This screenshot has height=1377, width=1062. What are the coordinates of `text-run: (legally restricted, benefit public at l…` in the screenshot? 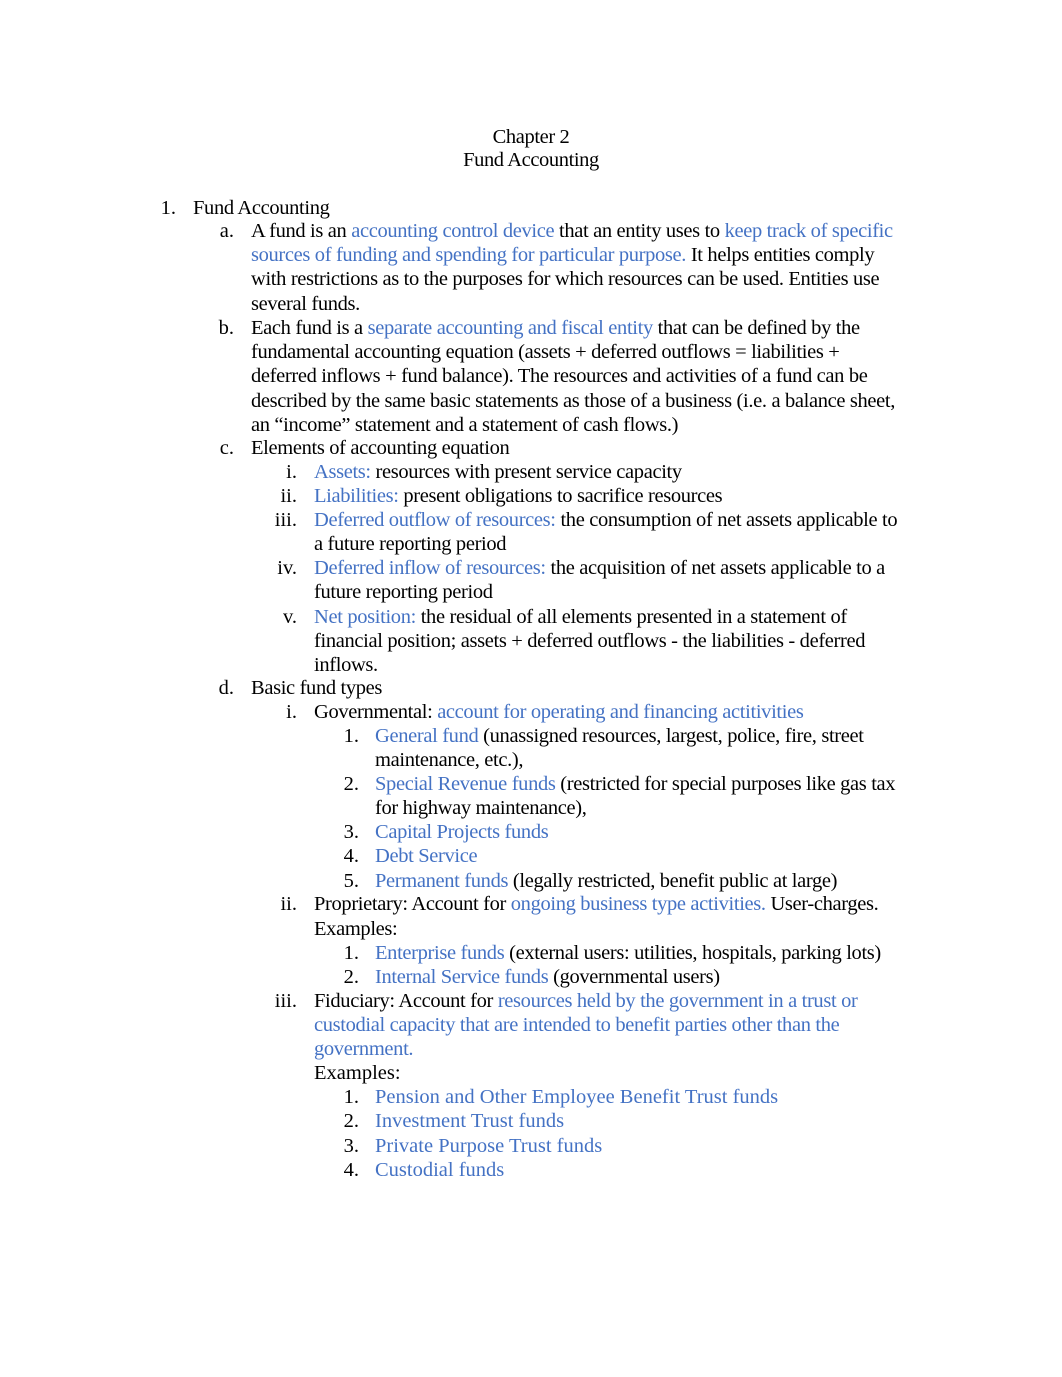 It's located at (673, 881).